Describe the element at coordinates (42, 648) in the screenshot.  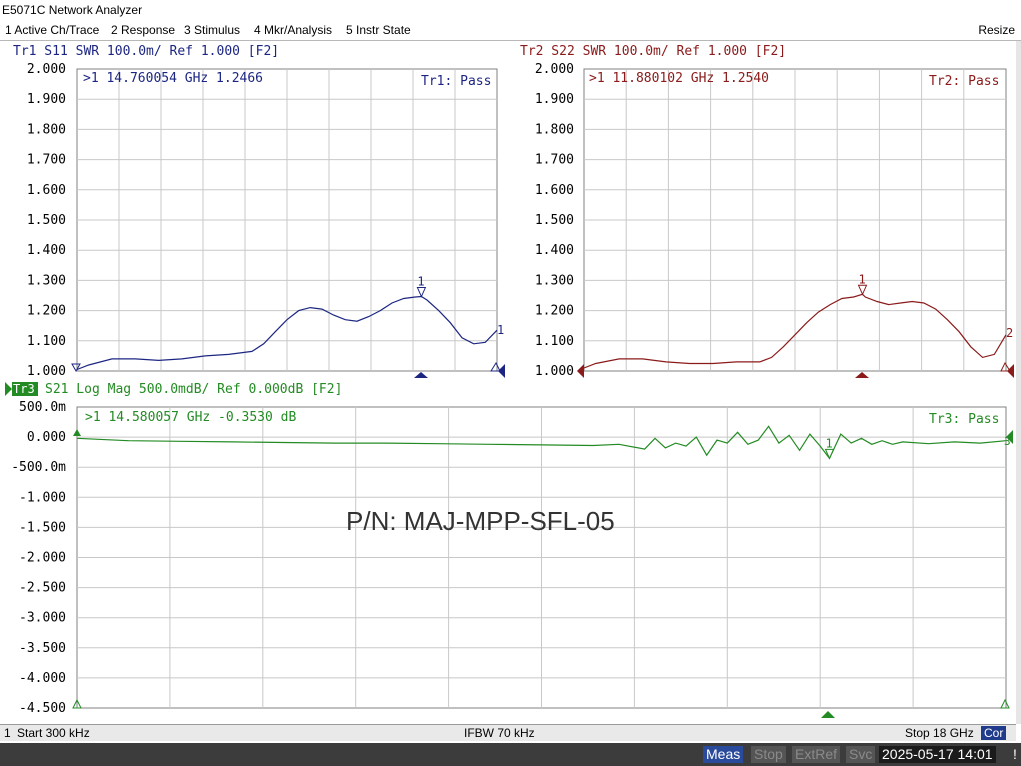
I see `y-tick-label: -3.500` at that location.